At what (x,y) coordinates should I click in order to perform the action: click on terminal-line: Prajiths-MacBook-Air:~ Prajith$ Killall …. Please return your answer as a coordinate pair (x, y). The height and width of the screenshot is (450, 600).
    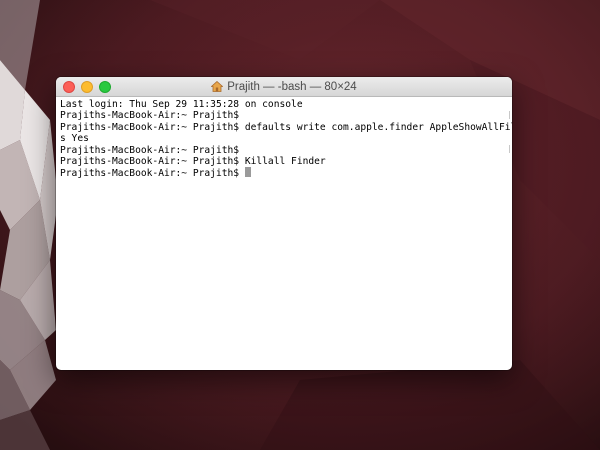
    Looking at the image, I should click on (193, 161).